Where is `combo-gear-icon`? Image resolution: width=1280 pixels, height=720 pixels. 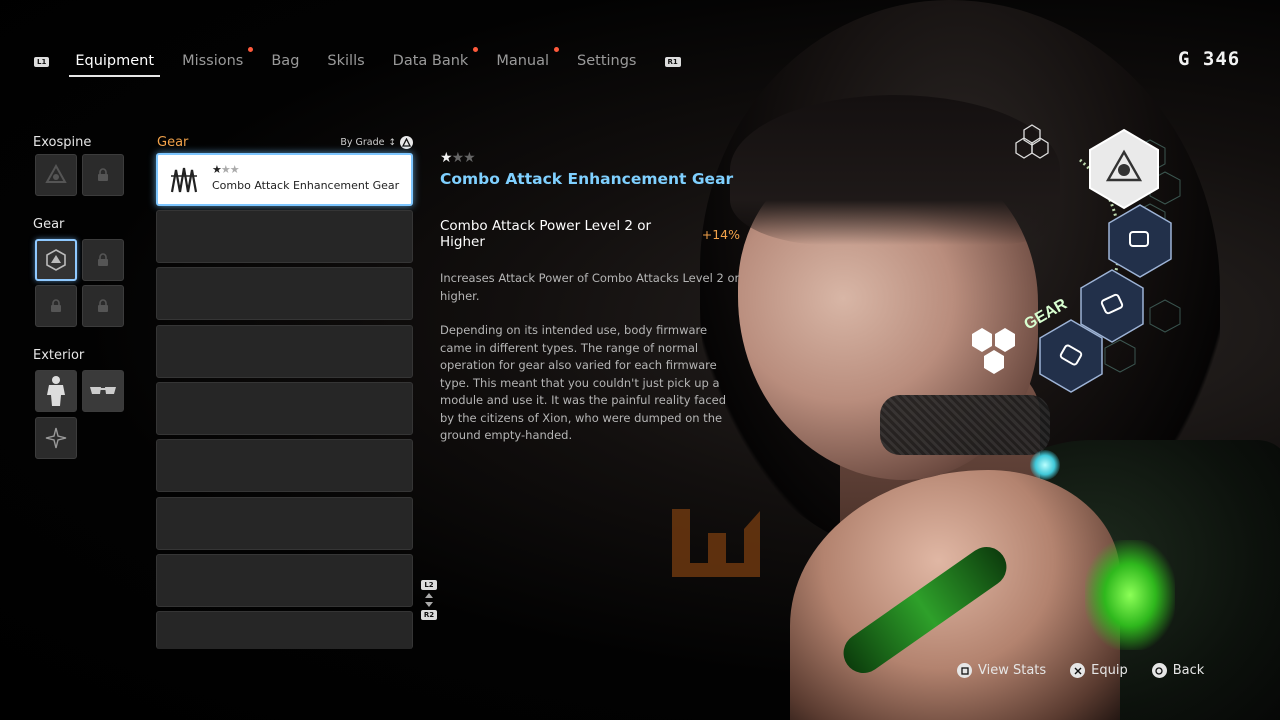 combo-gear-icon is located at coordinates (184, 180).